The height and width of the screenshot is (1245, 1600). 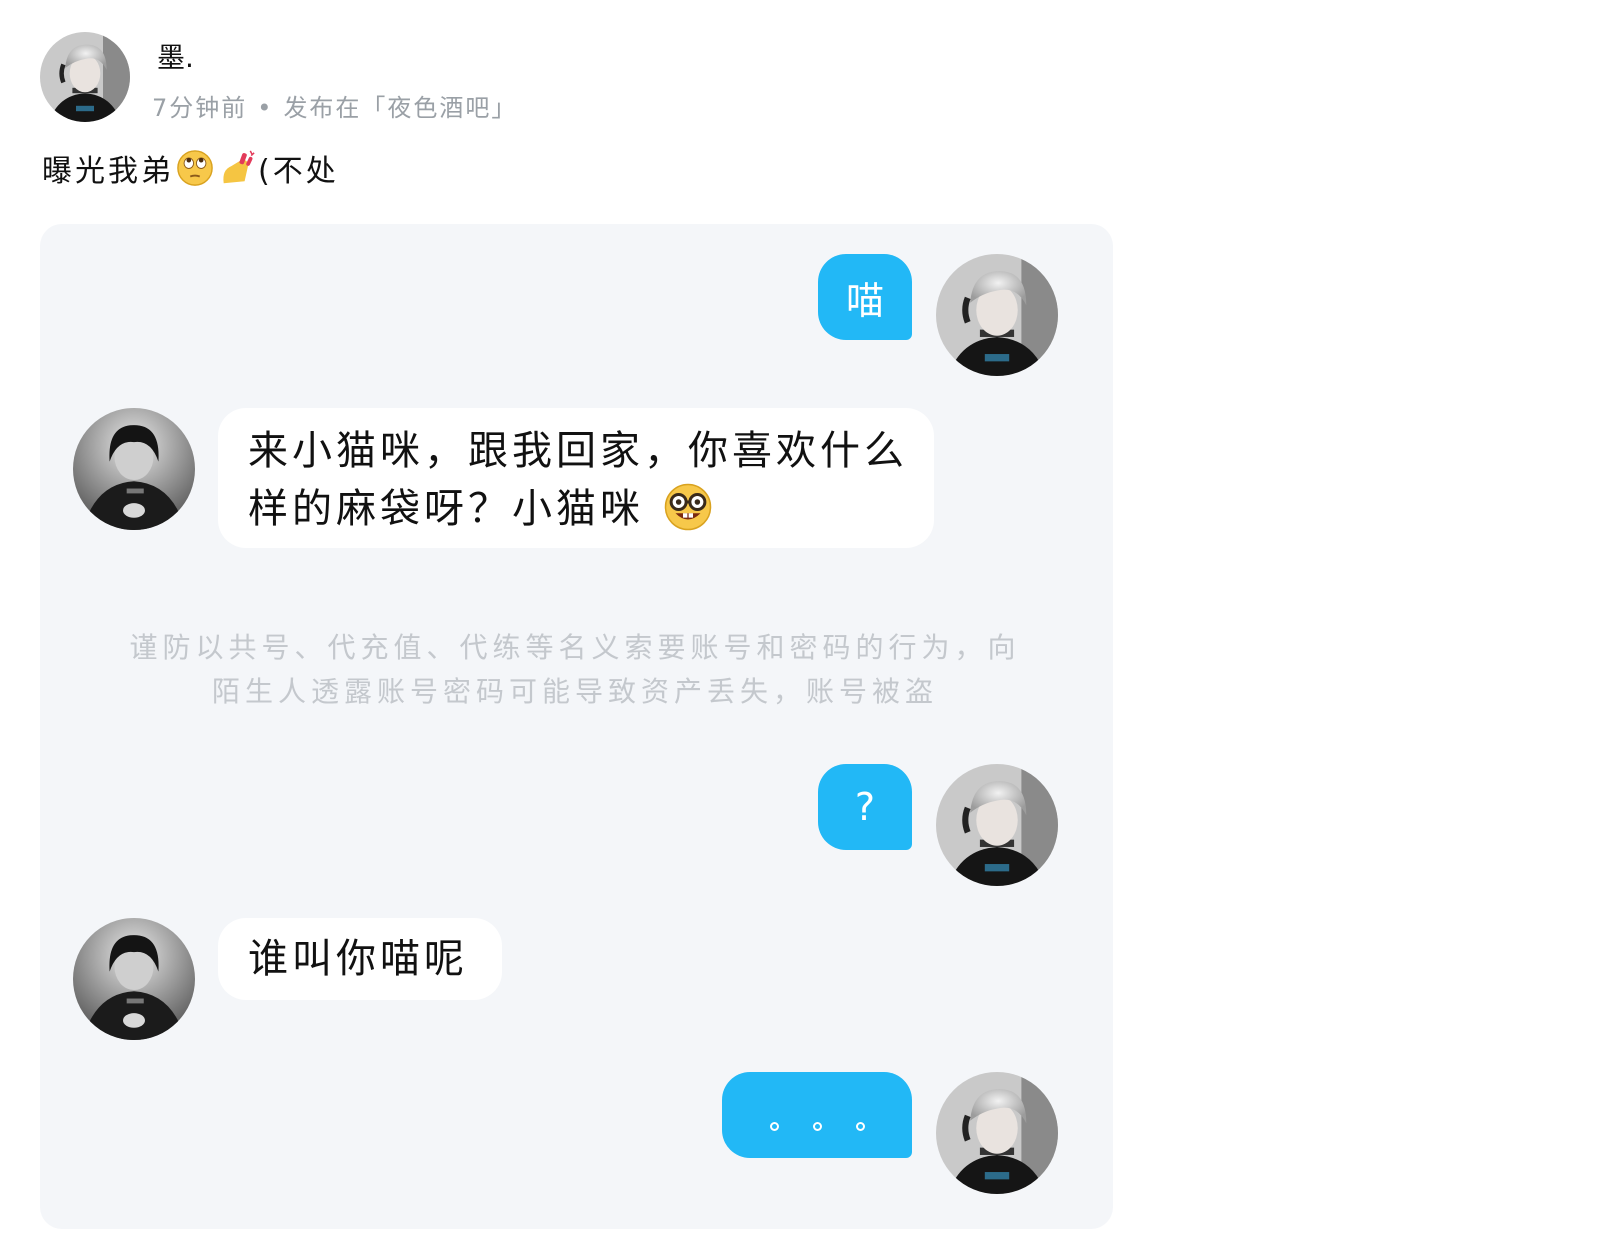 I want to click on chat-bubble-outgoing: ?, so click(x=865, y=807).